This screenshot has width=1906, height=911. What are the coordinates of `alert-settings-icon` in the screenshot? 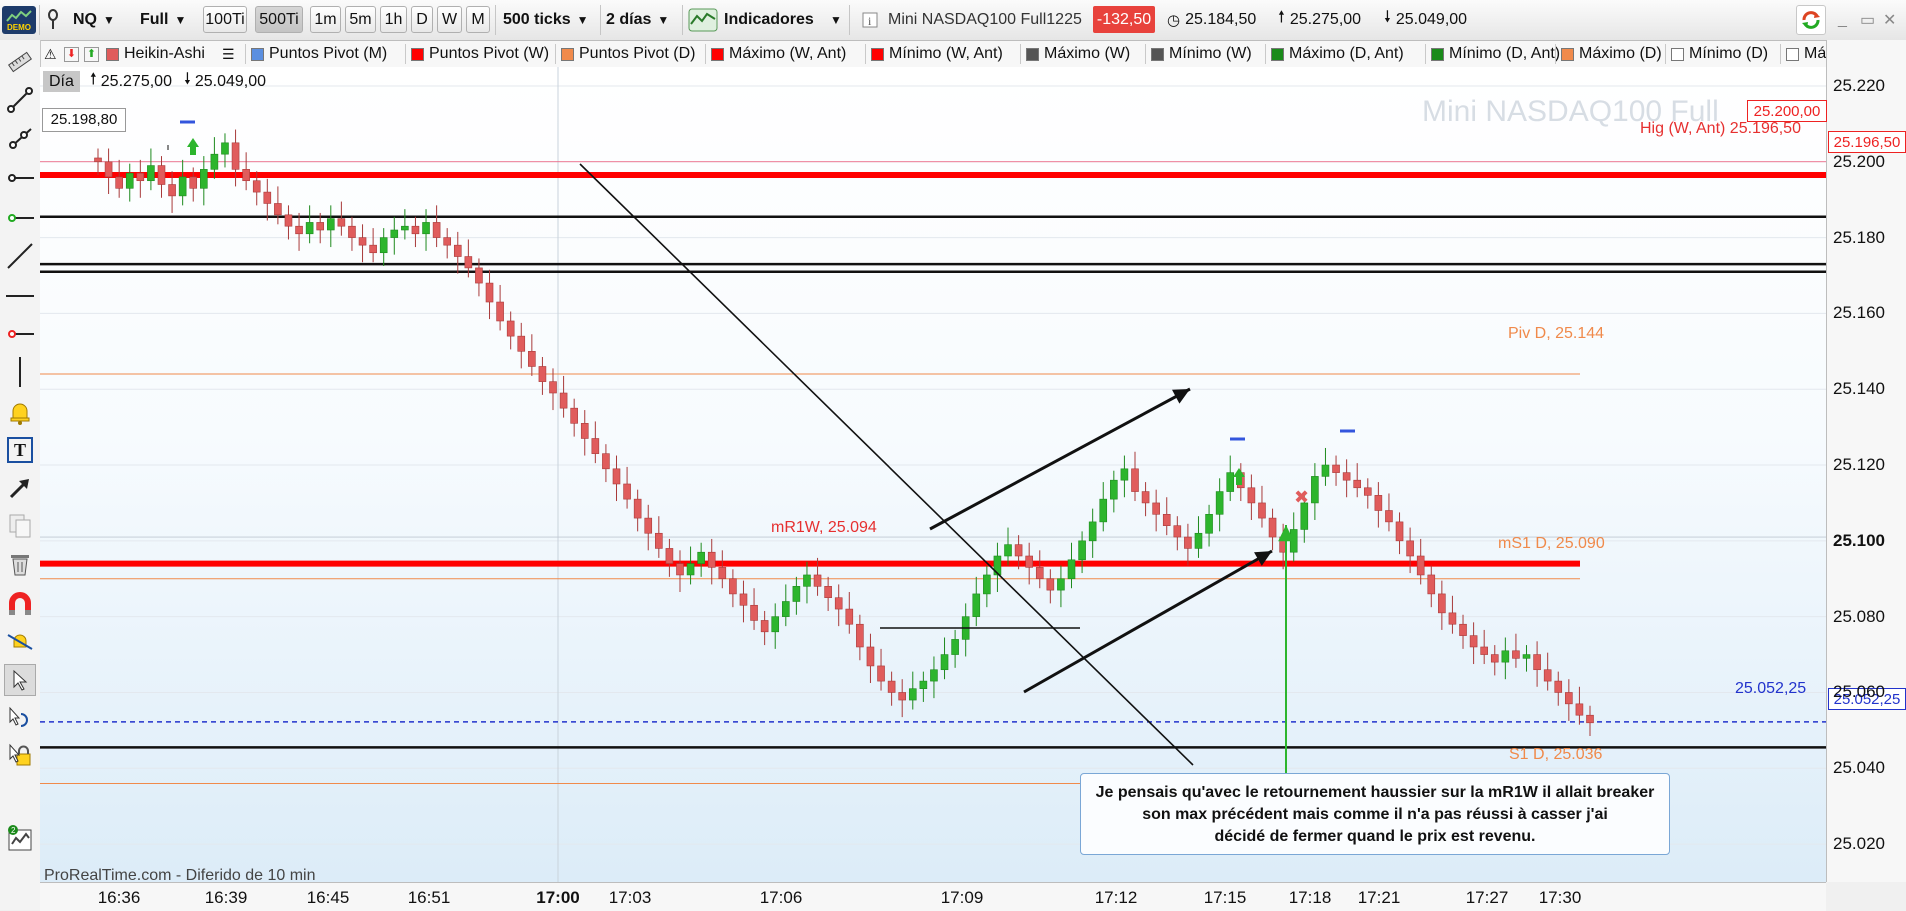 It's located at (20, 642).